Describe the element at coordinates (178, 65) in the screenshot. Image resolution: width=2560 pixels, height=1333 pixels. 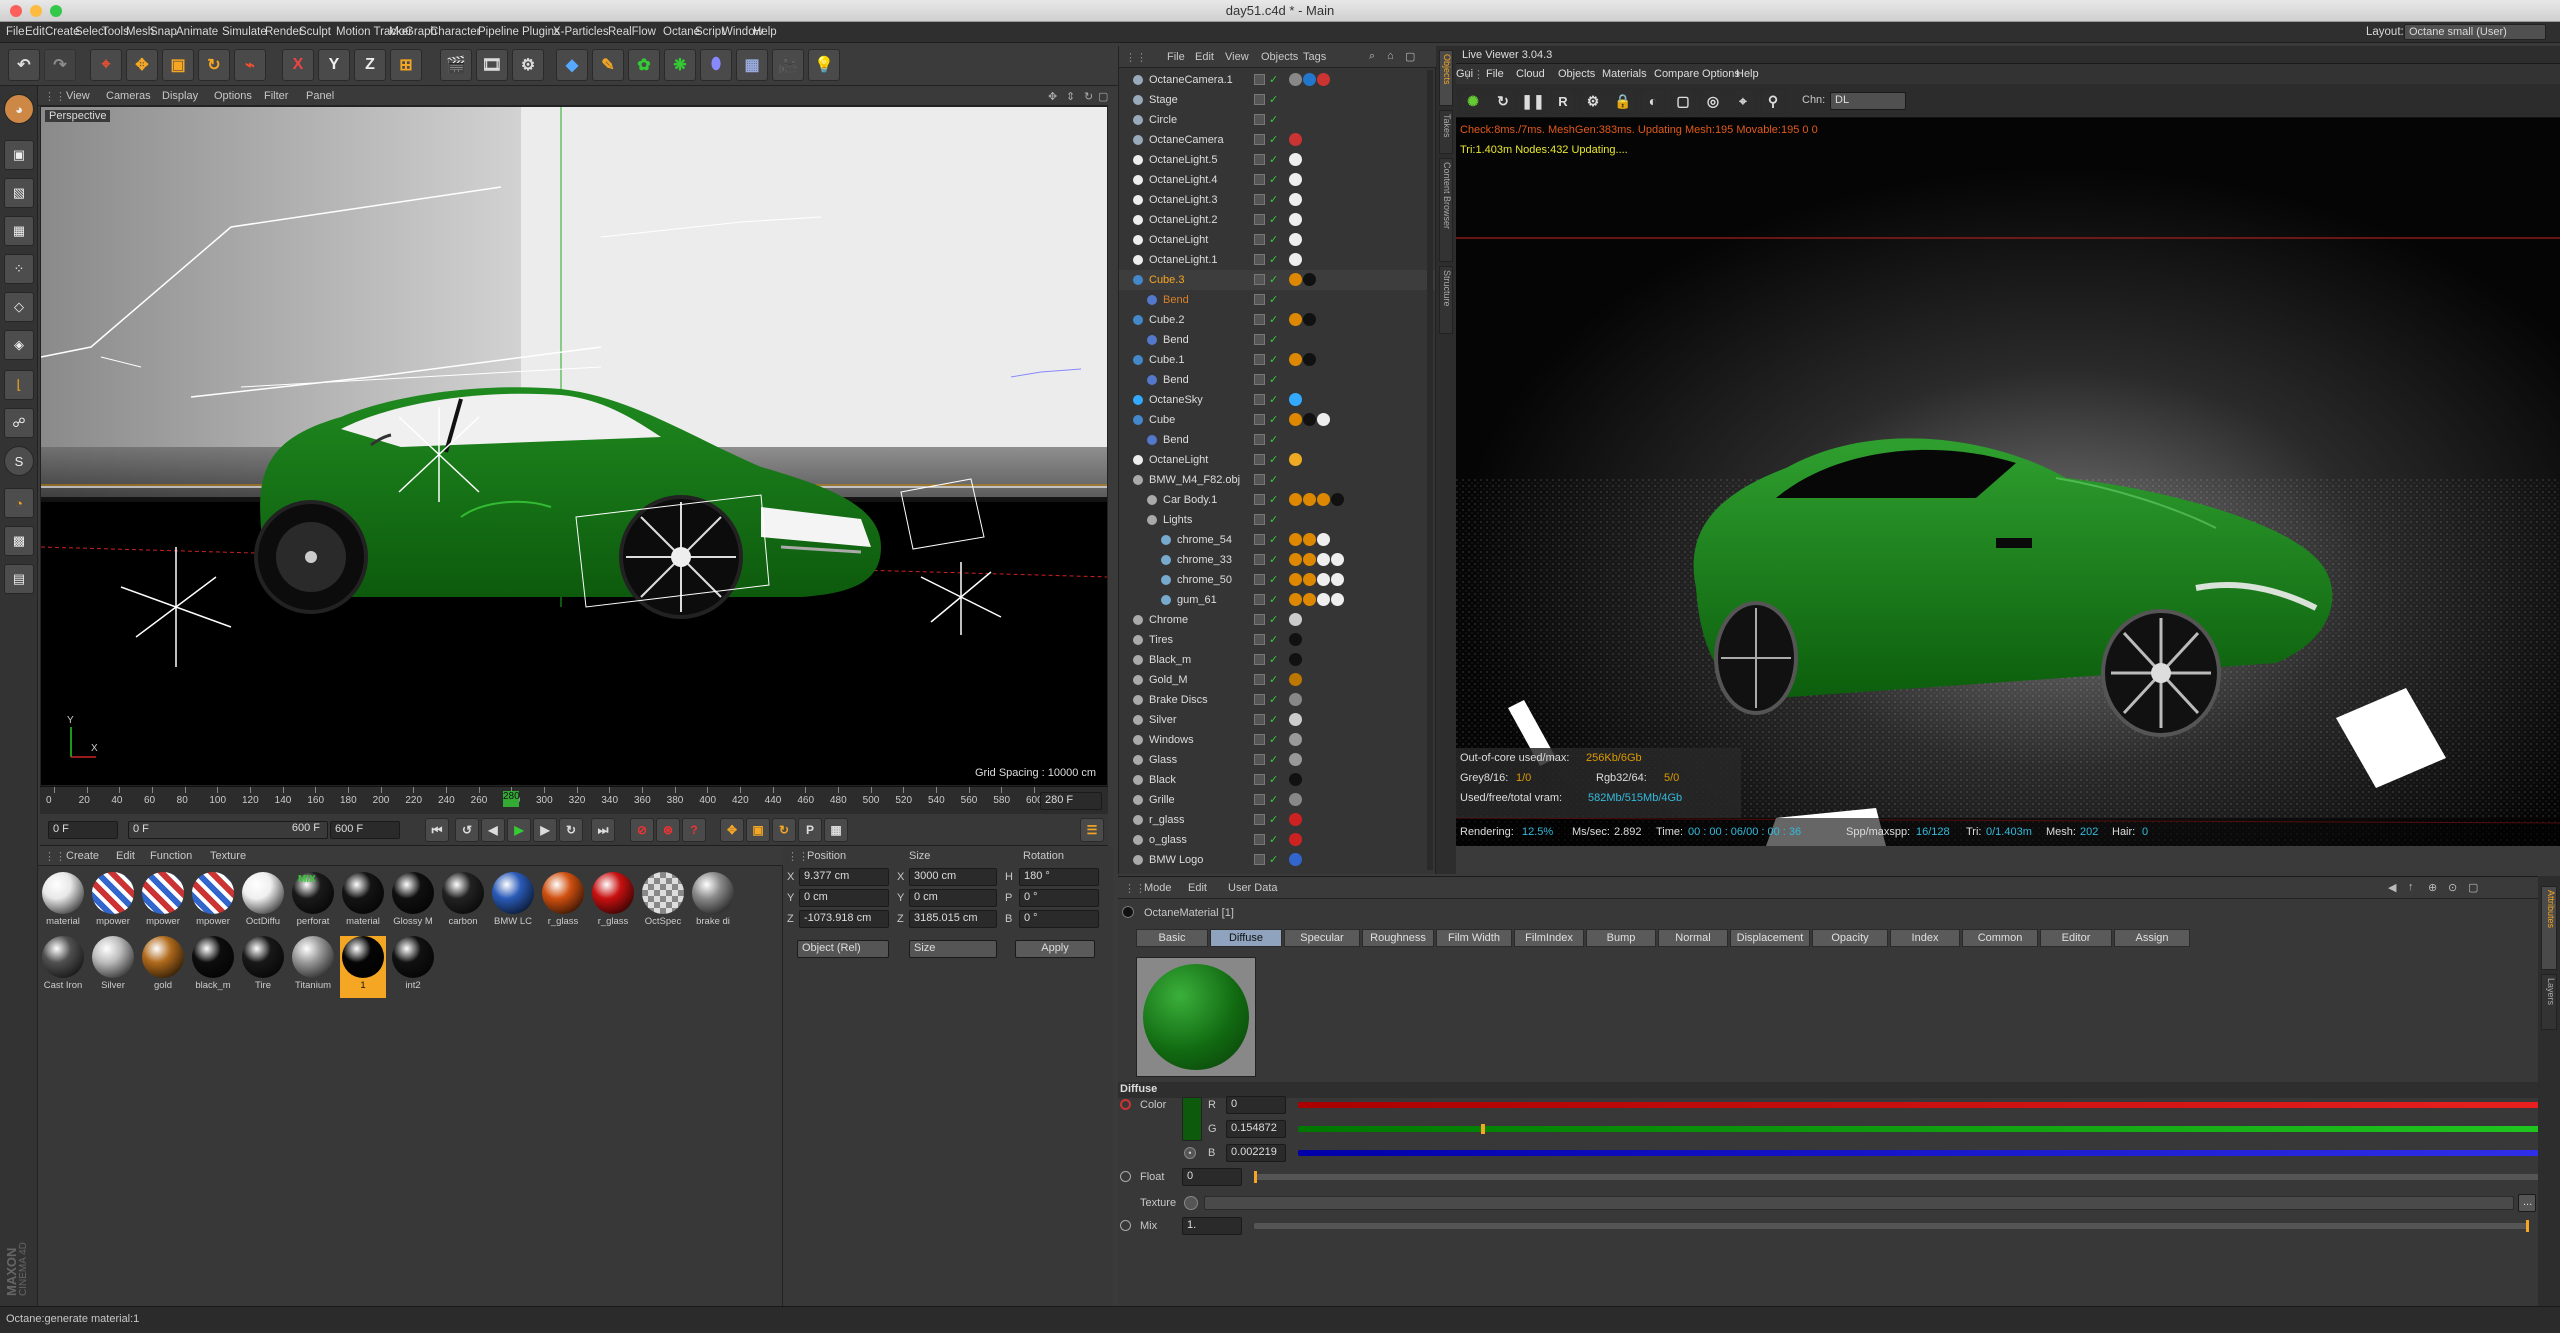
I see `scale-icon: ▣` at that location.